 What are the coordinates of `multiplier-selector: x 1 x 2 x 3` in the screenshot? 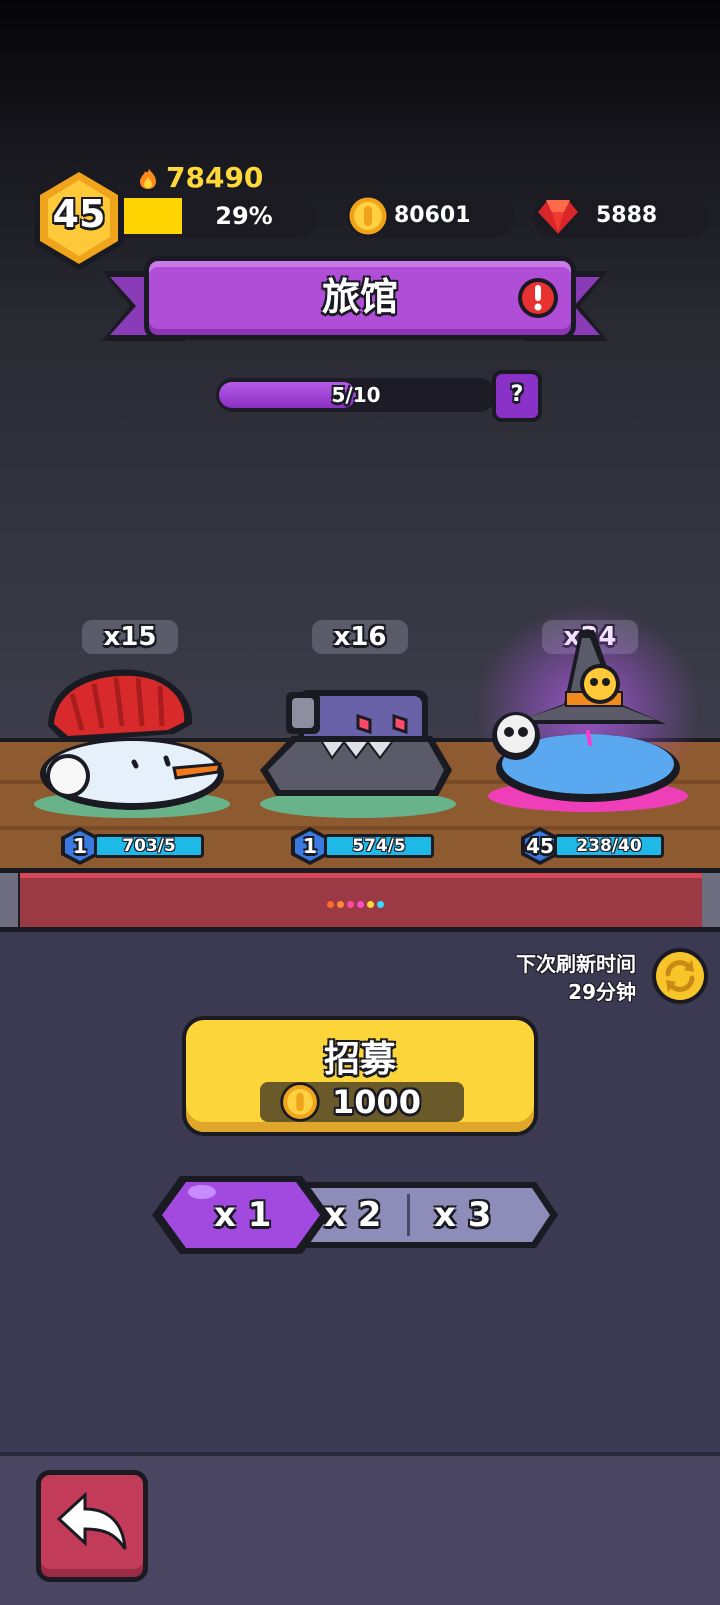 It's located at (362, 1215).